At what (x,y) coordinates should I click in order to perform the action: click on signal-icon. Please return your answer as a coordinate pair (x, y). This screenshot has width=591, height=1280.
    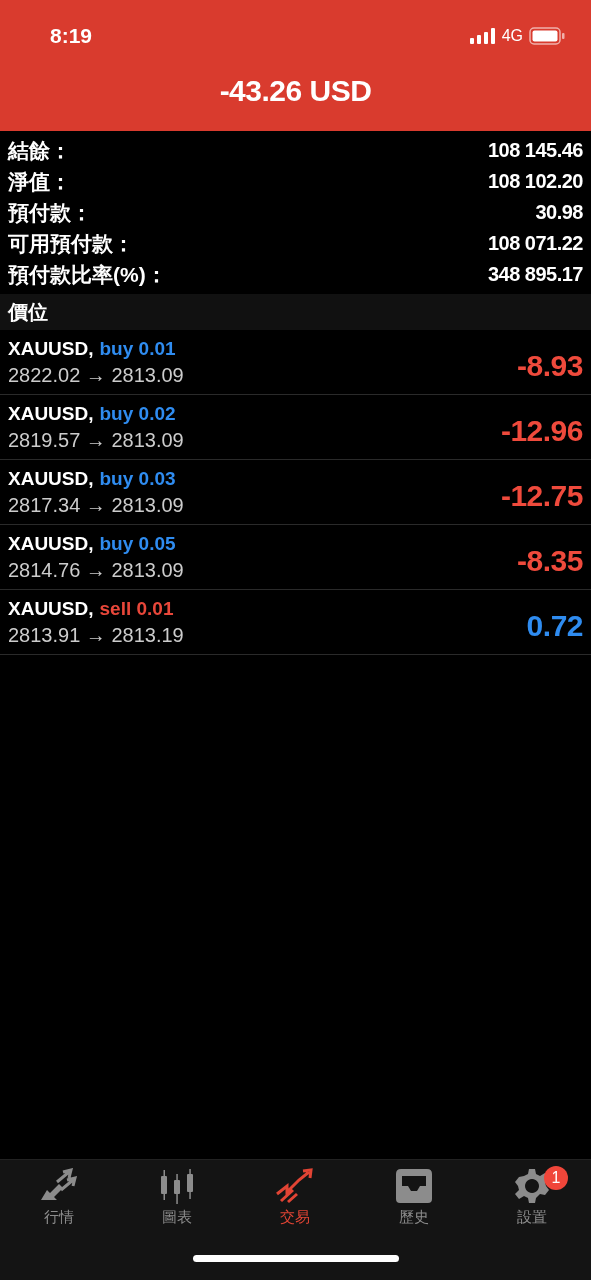
    Looking at the image, I should click on (482, 36).